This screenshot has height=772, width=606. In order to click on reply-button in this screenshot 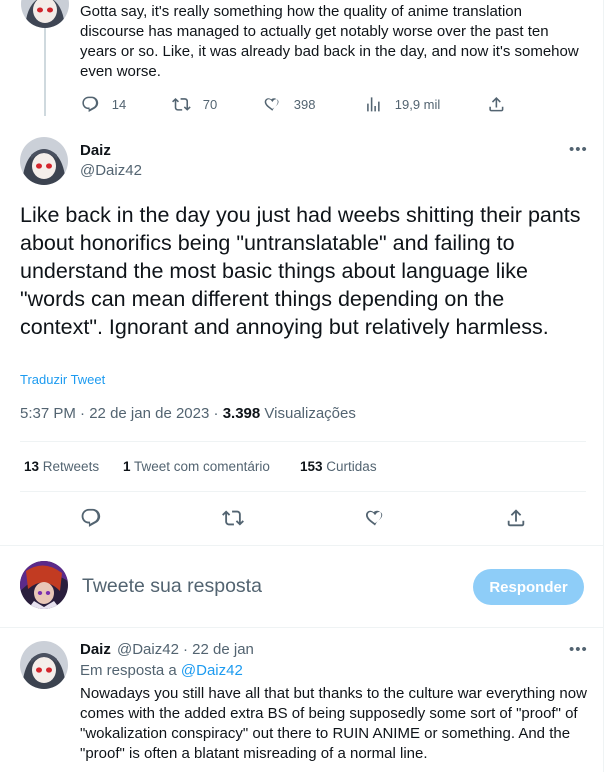, I will do `click(91, 518)`.